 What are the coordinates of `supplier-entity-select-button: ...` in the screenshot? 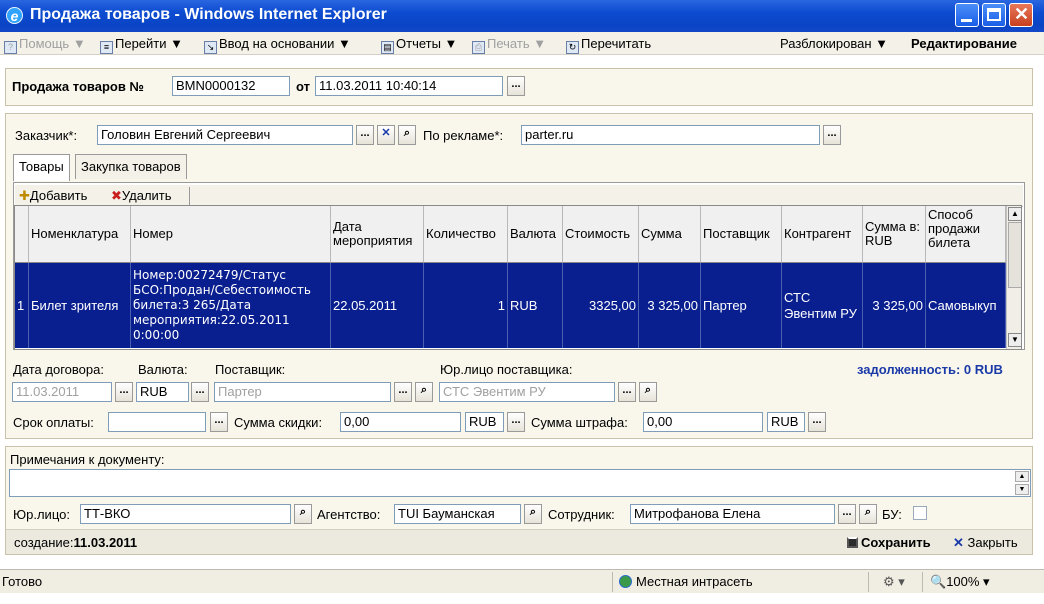 It's located at (627, 392).